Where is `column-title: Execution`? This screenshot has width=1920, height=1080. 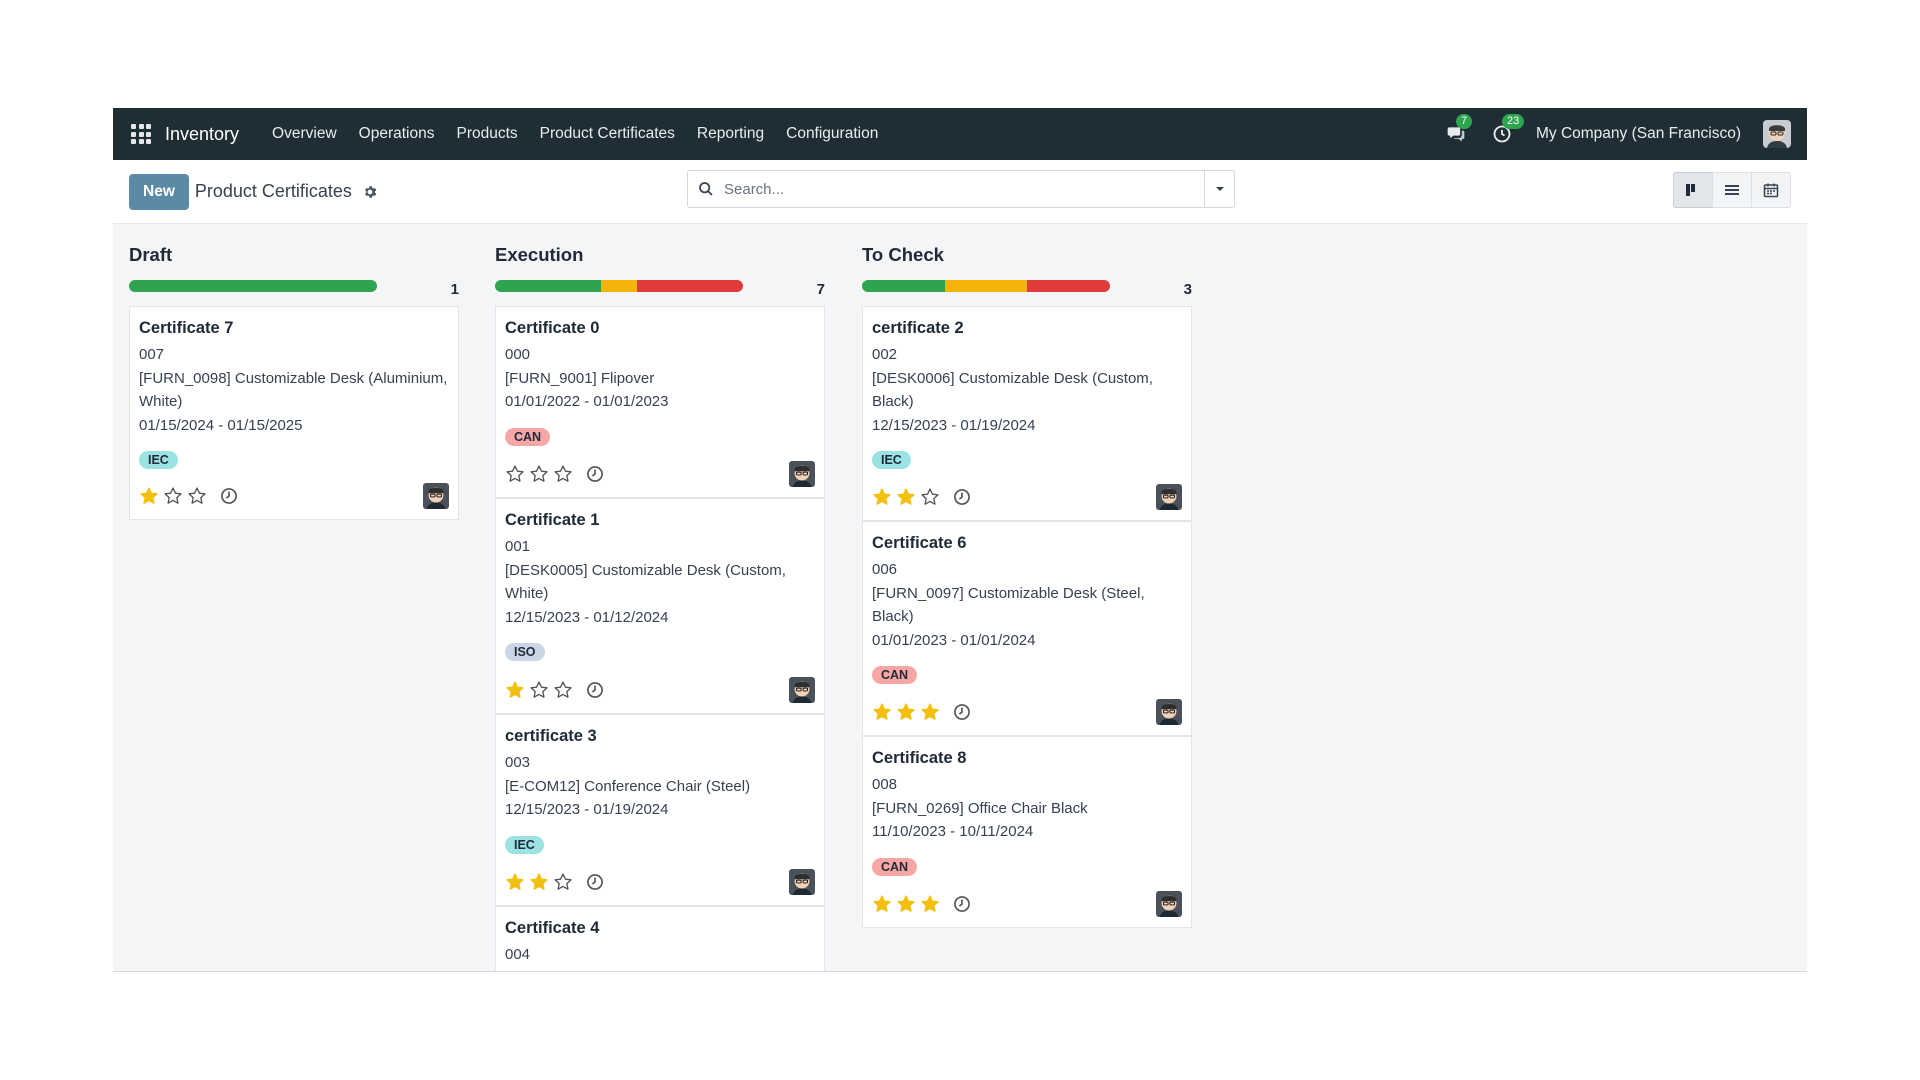 column-title: Execution is located at coordinates (539, 255).